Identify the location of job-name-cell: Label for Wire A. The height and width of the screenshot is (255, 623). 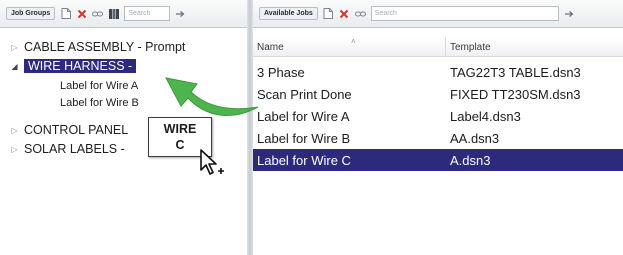
(303, 116).